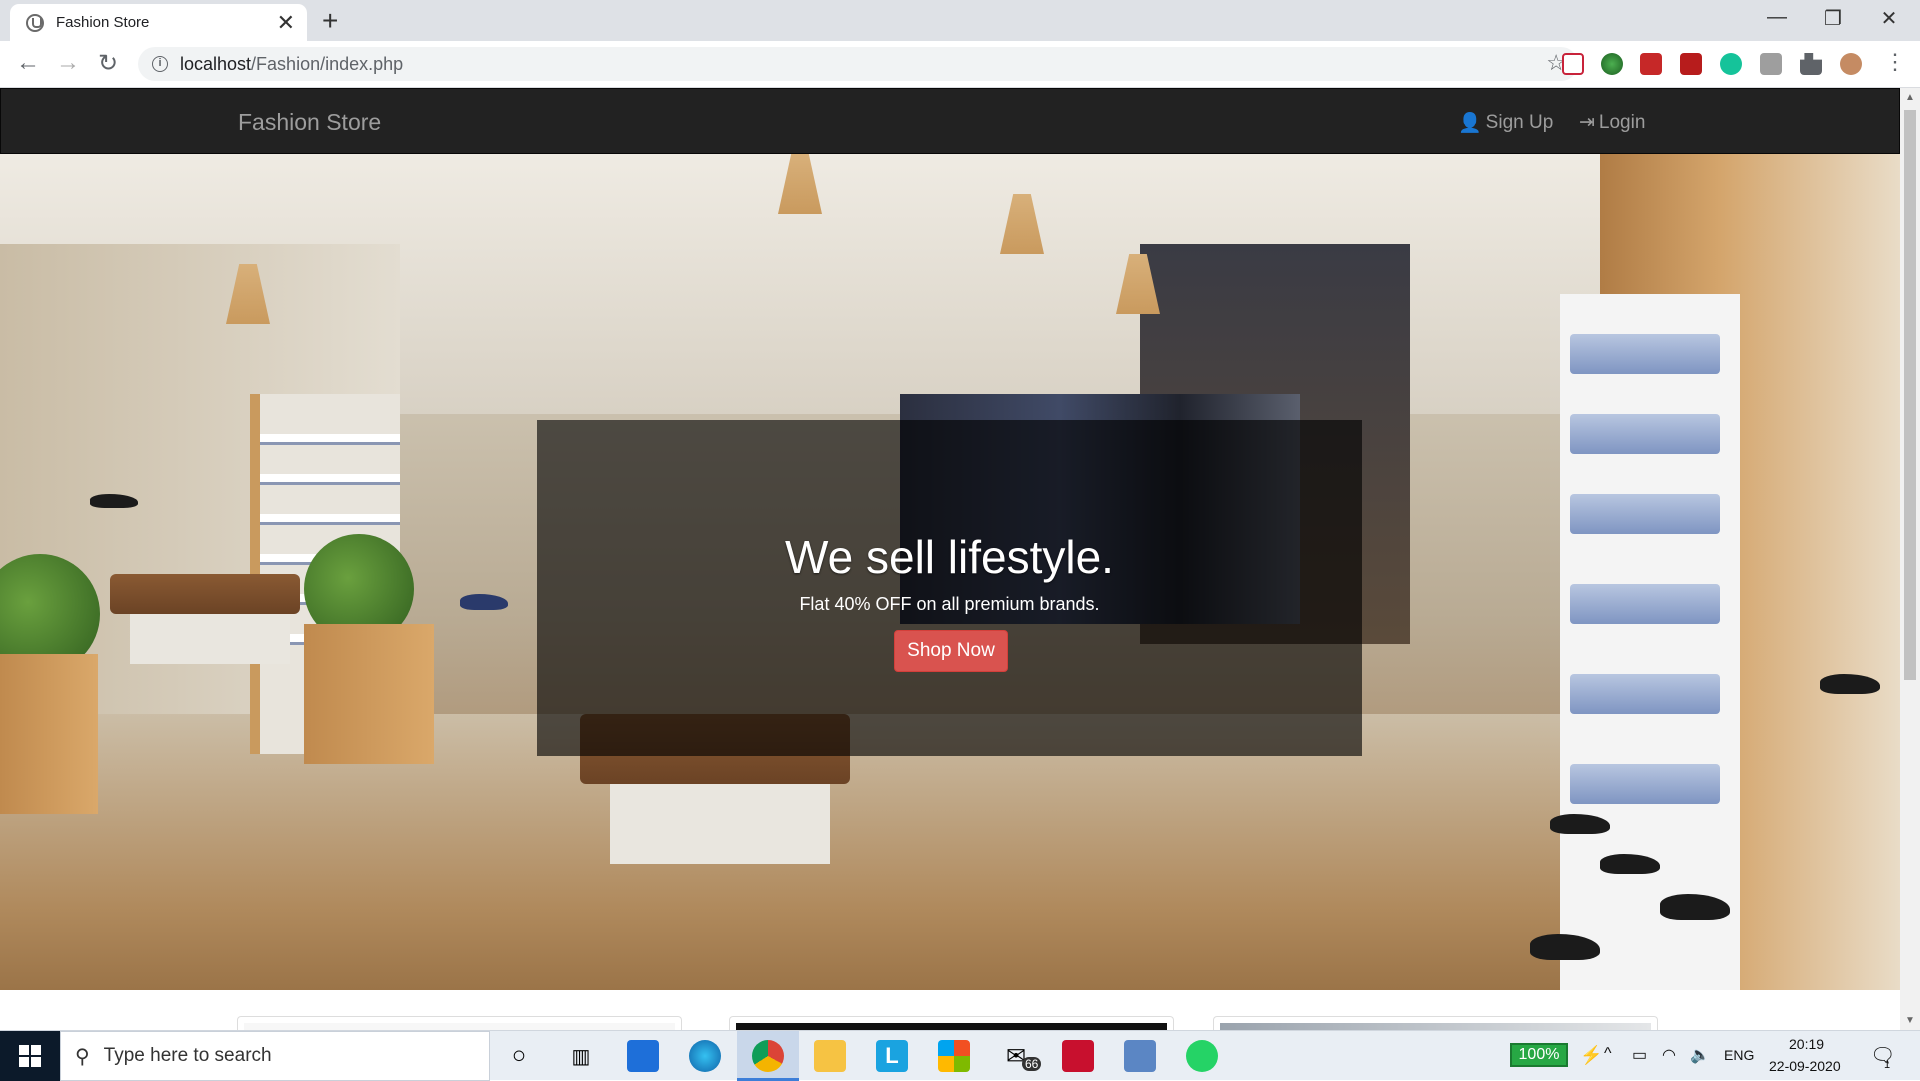 The width and height of the screenshot is (1920, 1081). Describe the element at coordinates (35, 22) in the screenshot. I see `globe-icon` at that location.